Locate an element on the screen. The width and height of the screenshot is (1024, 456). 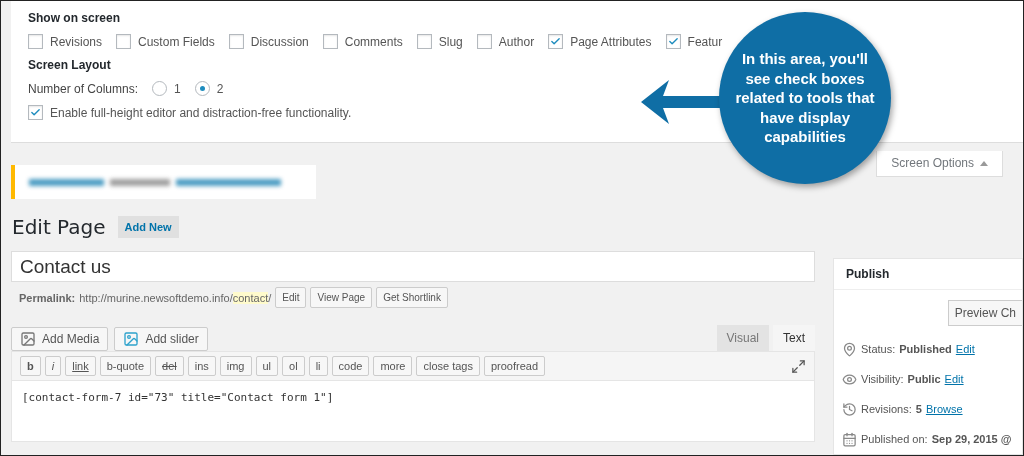
quicktag-button: del is located at coordinates (169, 366).